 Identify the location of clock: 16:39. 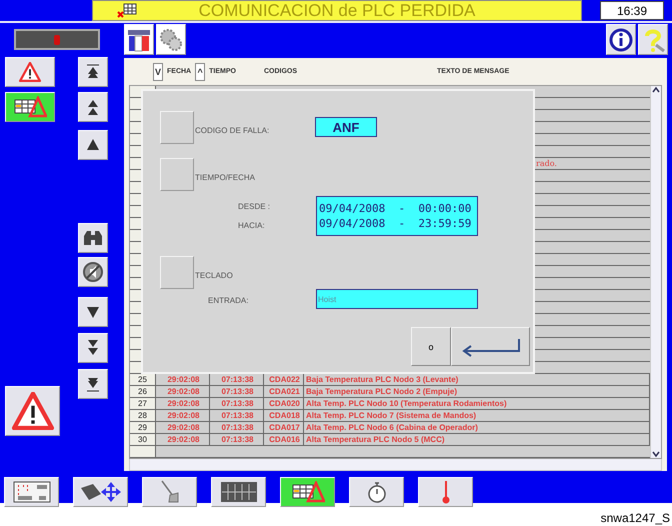
(632, 10).